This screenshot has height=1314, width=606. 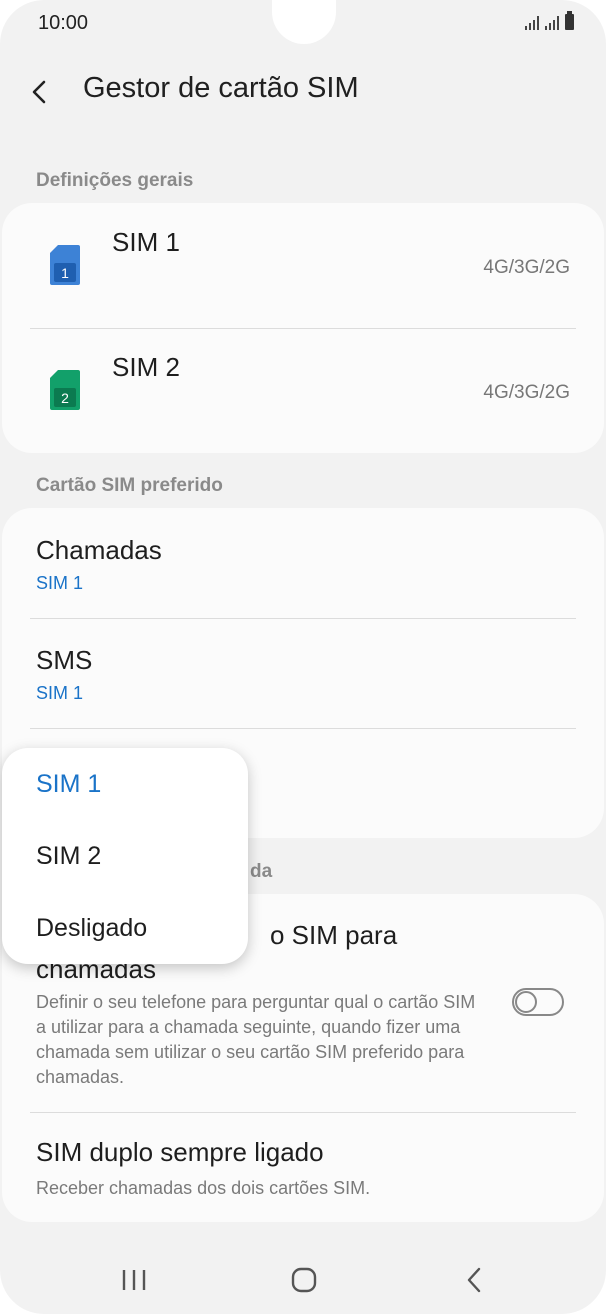 I want to click on section-header-preferred: Cartão SIM preferido, so click(x=129, y=485).